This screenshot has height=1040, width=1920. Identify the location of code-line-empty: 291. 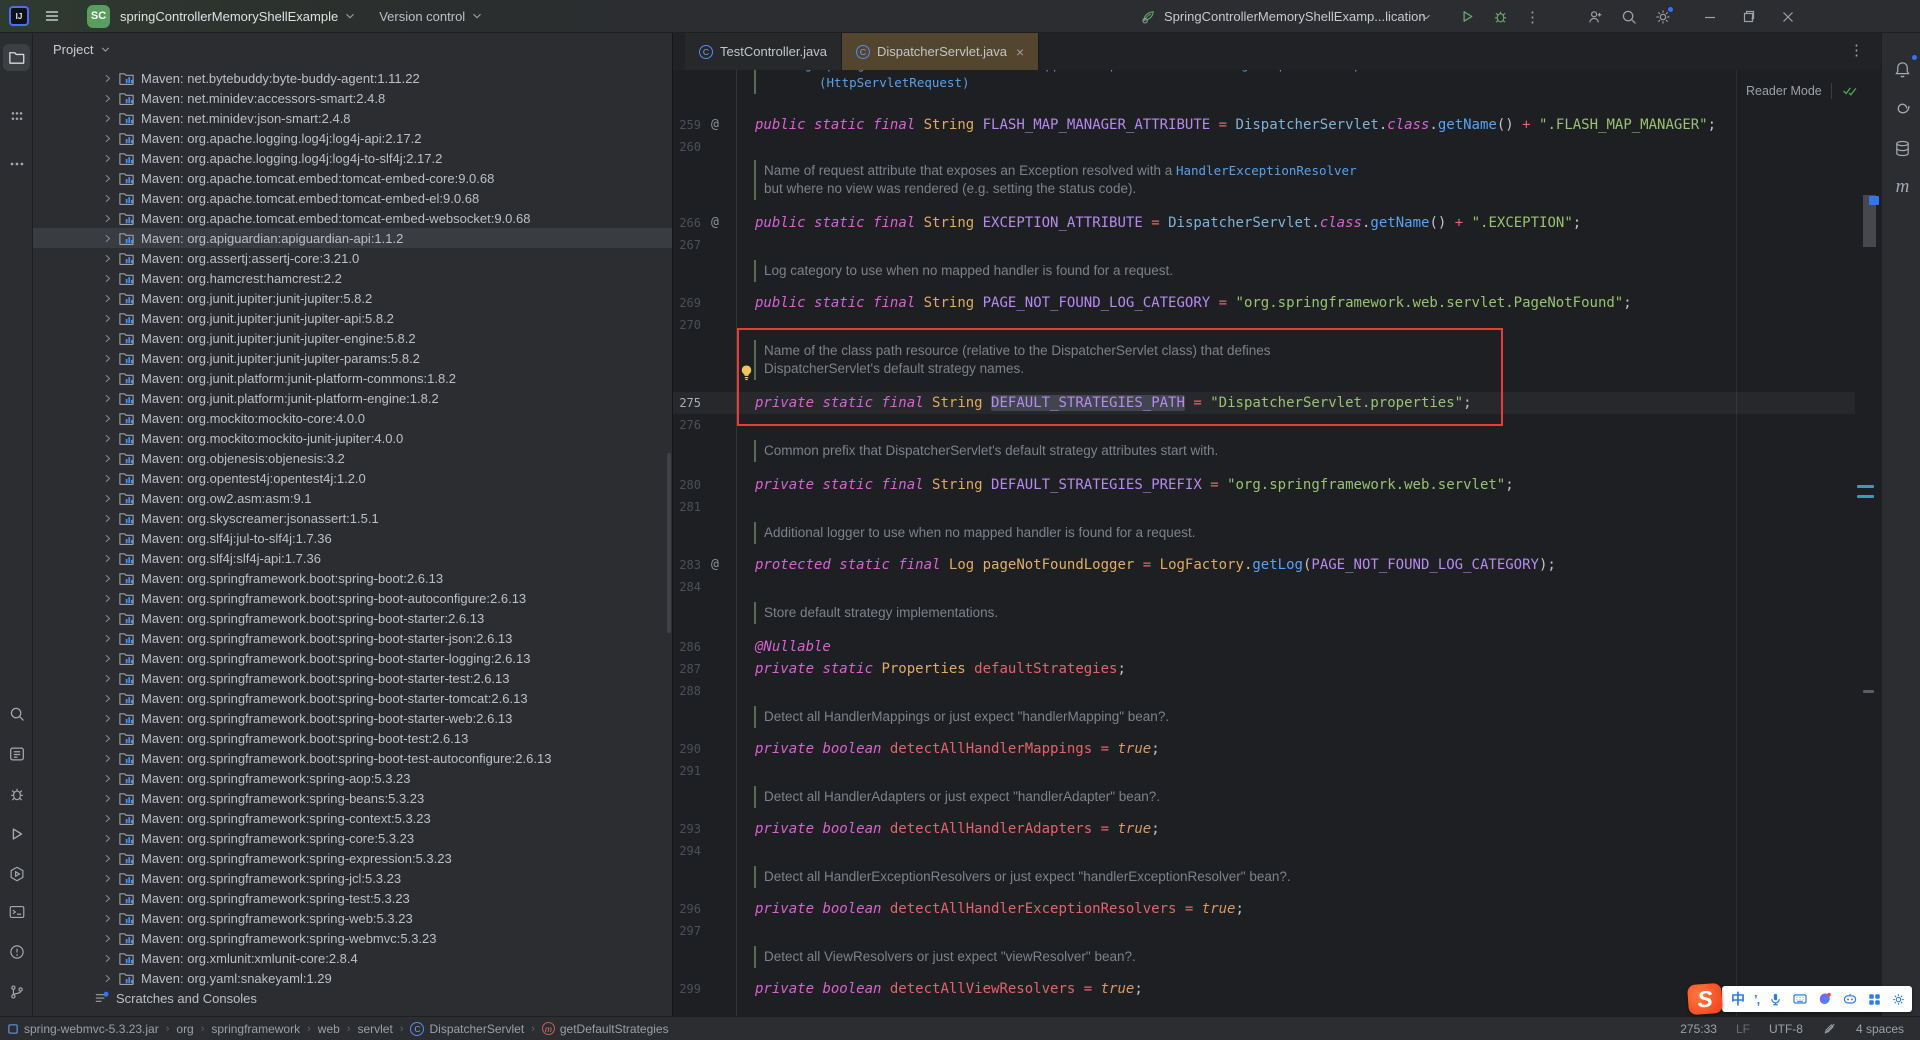
(1277, 771).